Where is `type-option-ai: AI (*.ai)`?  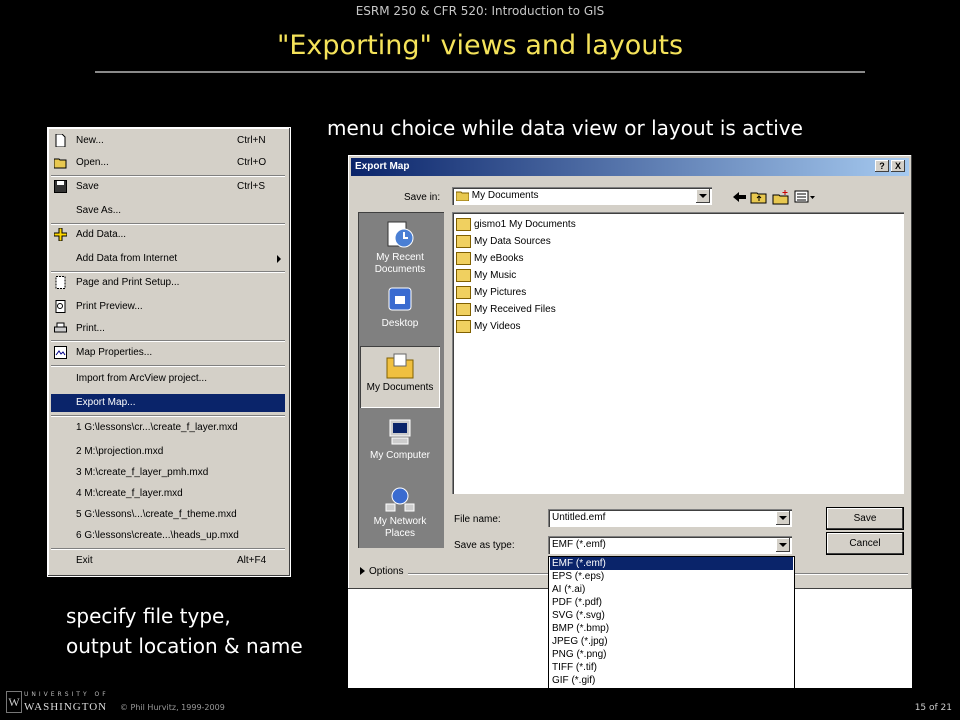 type-option-ai: AI (*.ai) is located at coordinates (671, 589).